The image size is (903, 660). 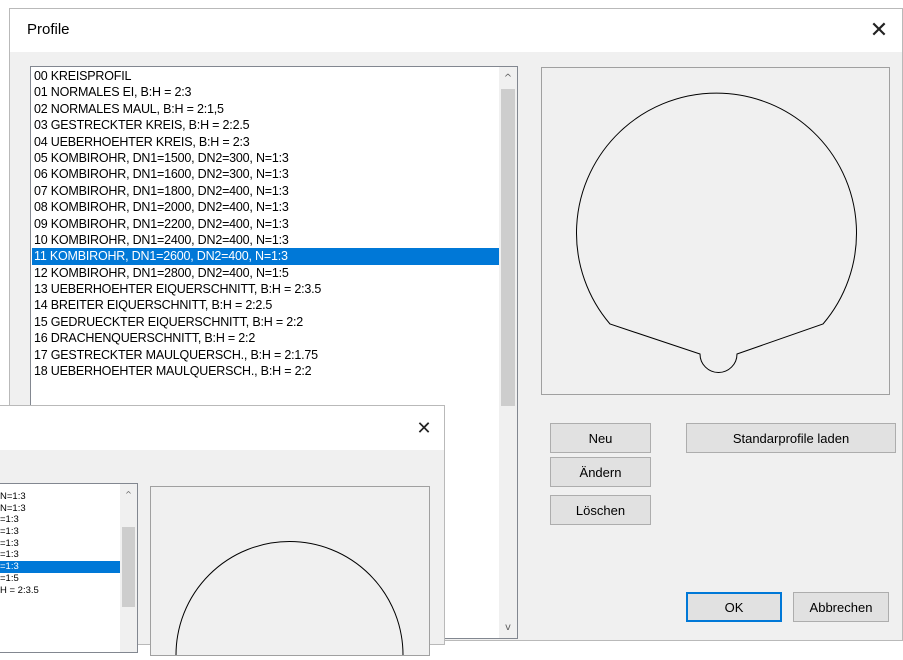 I want to click on list-item: 11 KOMBIROHR, DN1=2600, DN2=400, N=1:3, so click(x=265, y=256).